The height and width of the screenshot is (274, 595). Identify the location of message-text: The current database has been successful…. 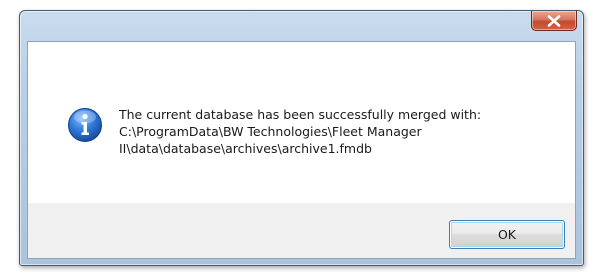
(300, 131).